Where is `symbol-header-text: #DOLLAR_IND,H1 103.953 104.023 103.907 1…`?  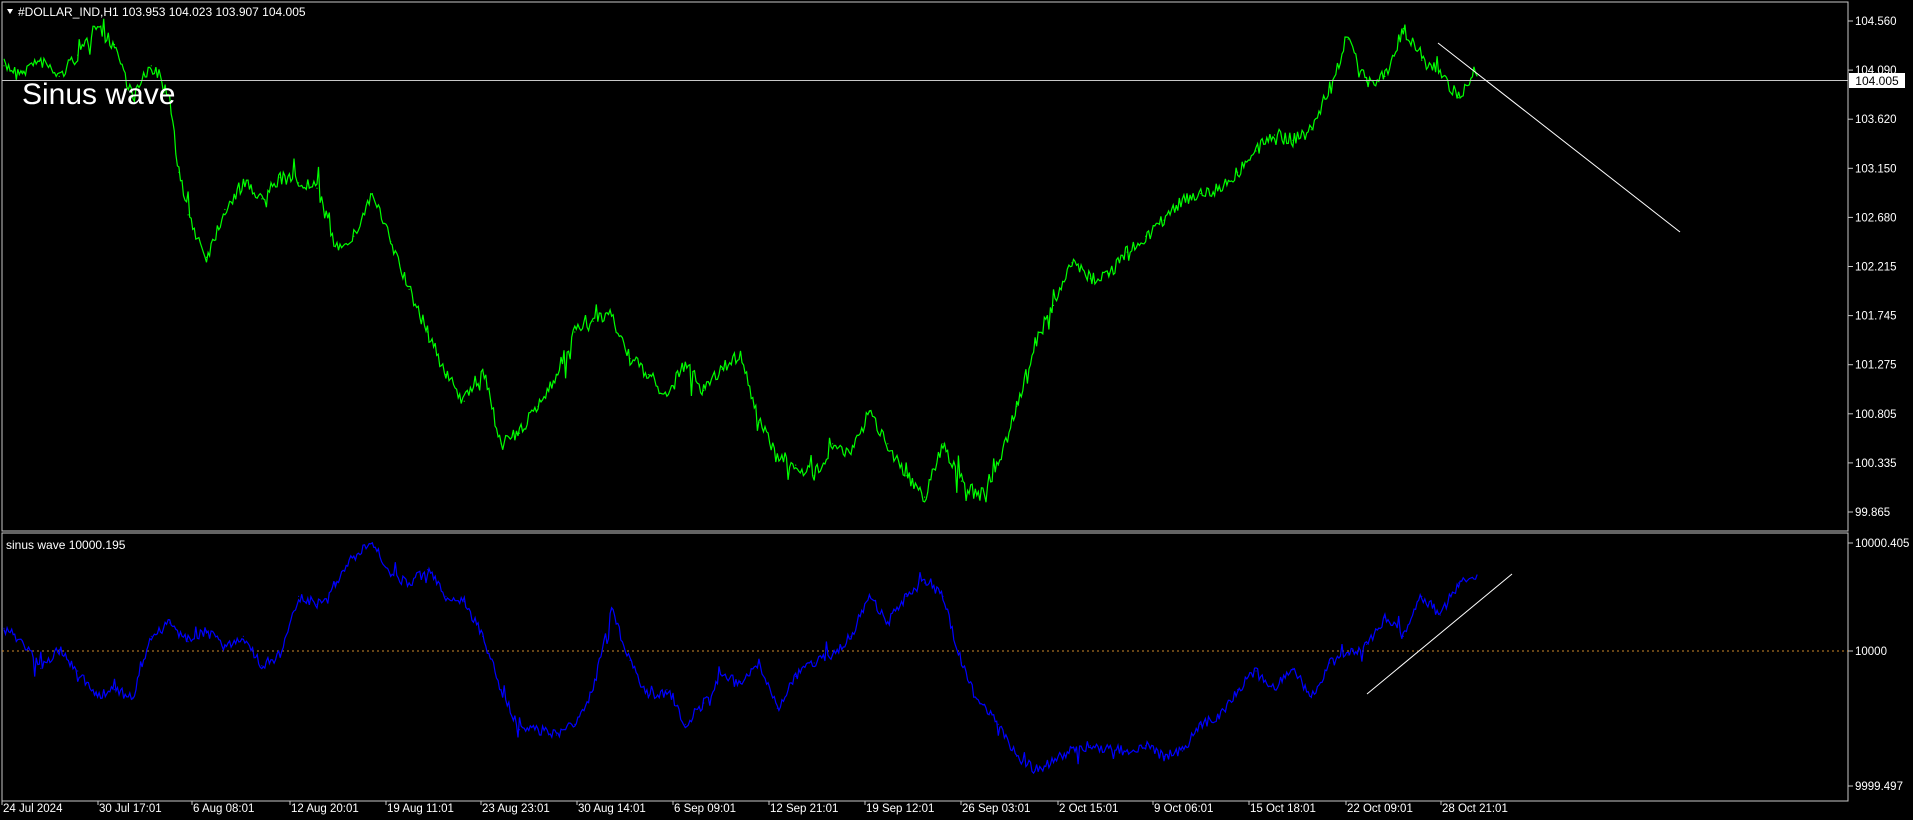
symbol-header-text: #DOLLAR_IND,H1 103.953 104.023 103.907 1… is located at coordinates (162, 12).